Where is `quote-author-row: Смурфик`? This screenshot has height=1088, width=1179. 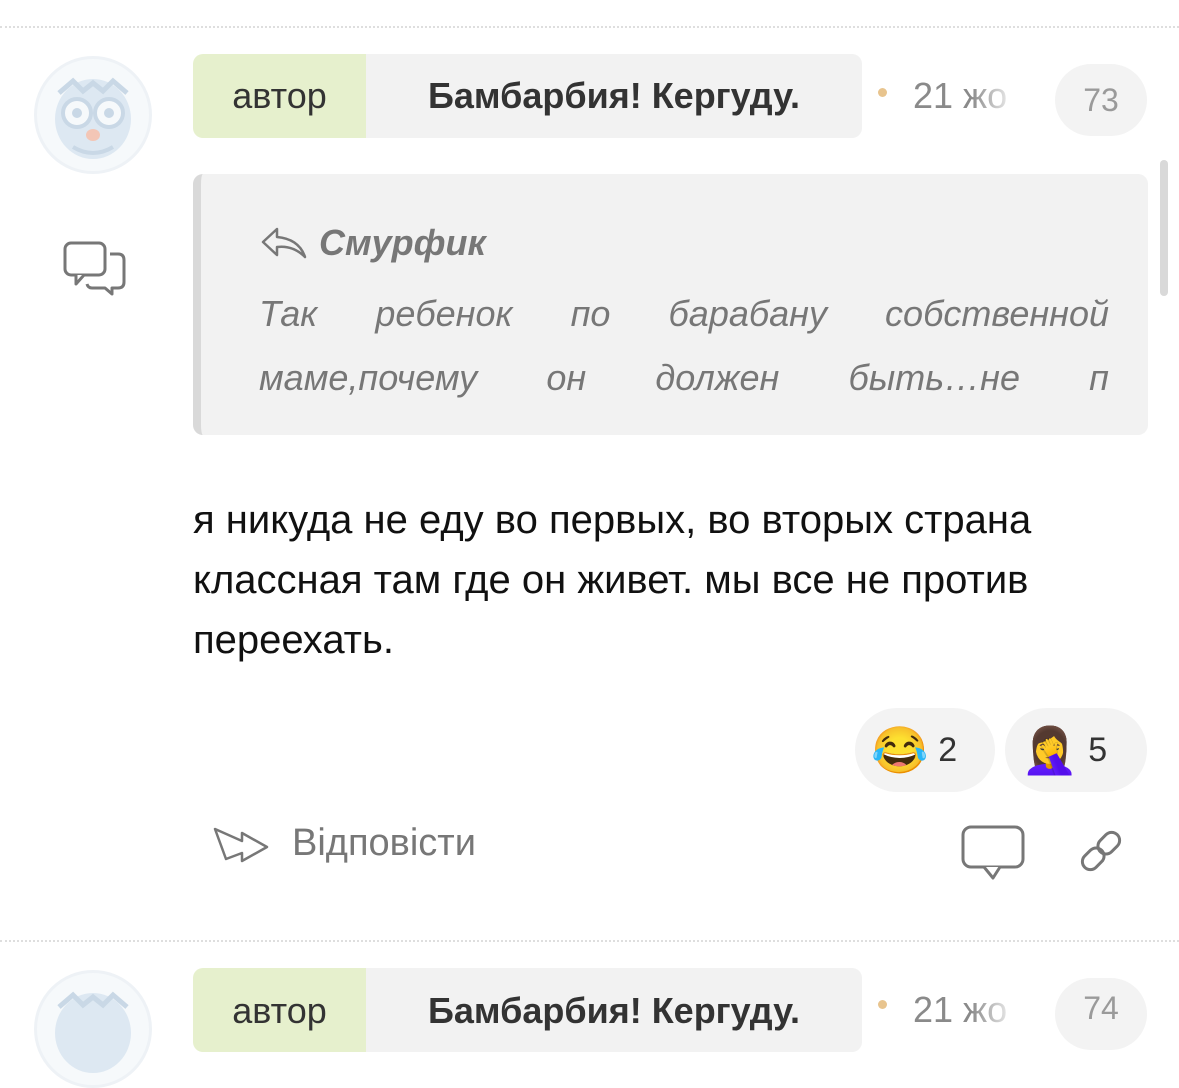 quote-author-row: Смурфик is located at coordinates (372, 243).